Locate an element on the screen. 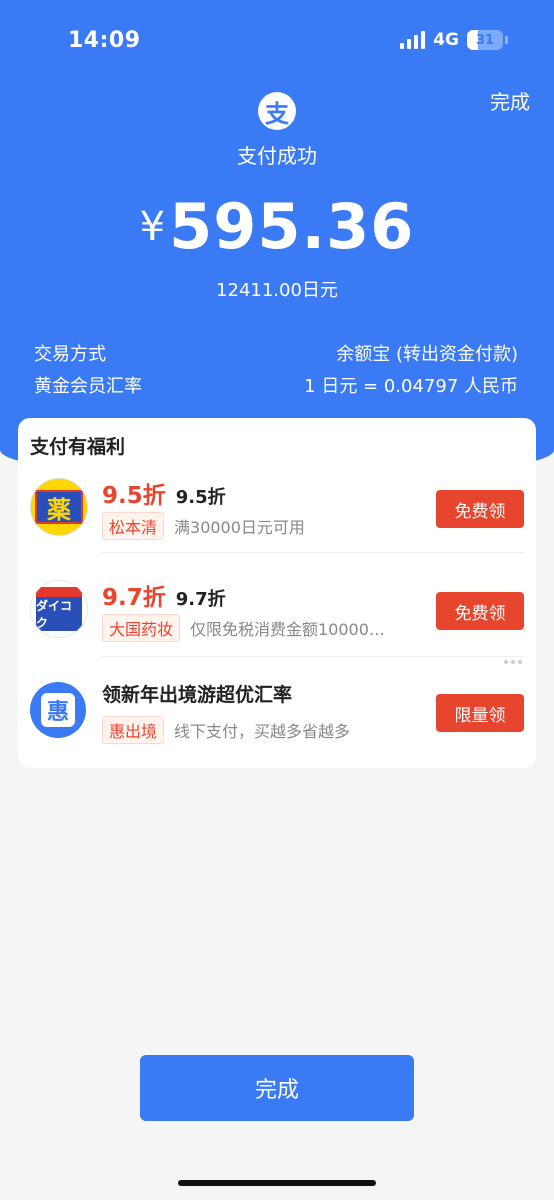  offer-headline: 9.5折 9.5折 is located at coordinates (164, 493).